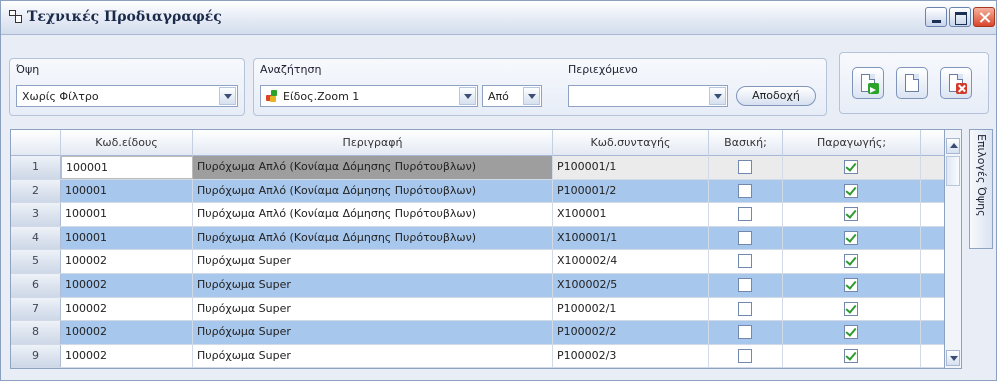  Describe the element at coordinates (852, 143) in the screenshot. I see `header-production: Παραγωγής;` at that location.